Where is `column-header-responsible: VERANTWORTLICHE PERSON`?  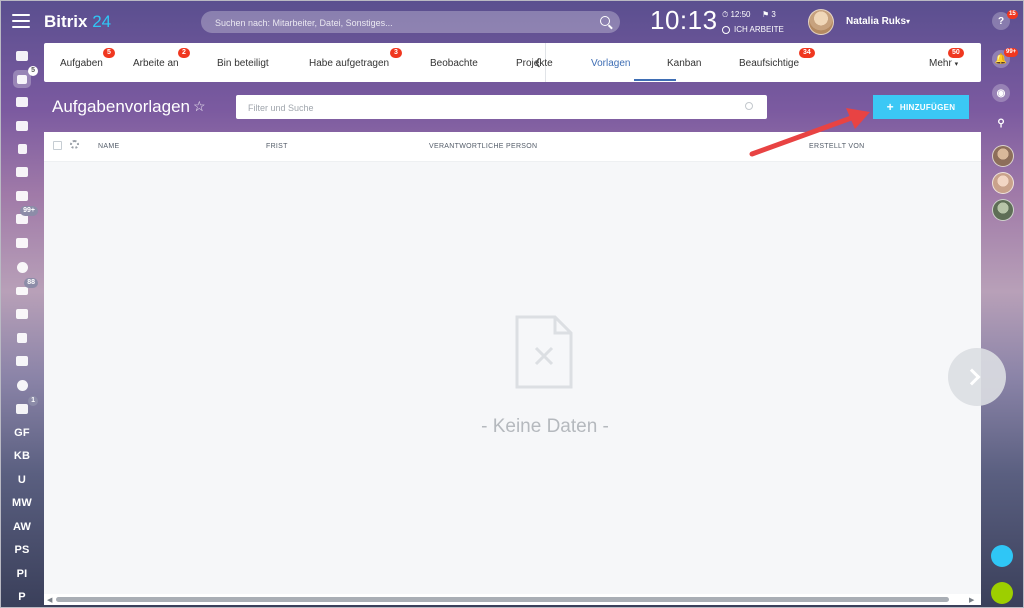
column-header-responsible: VERANTWORTLICHE PERSON is located at coordinates (483, 146).